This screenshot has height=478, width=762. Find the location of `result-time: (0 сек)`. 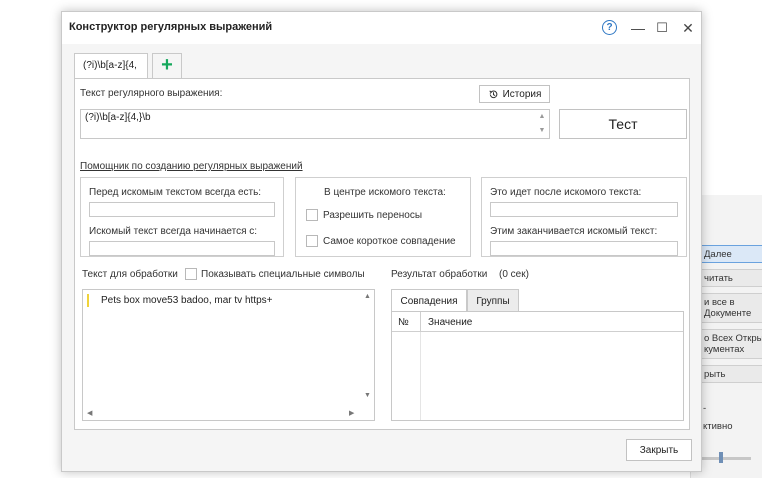

result-time: (0 сек) is located at coordinates (514, 274).